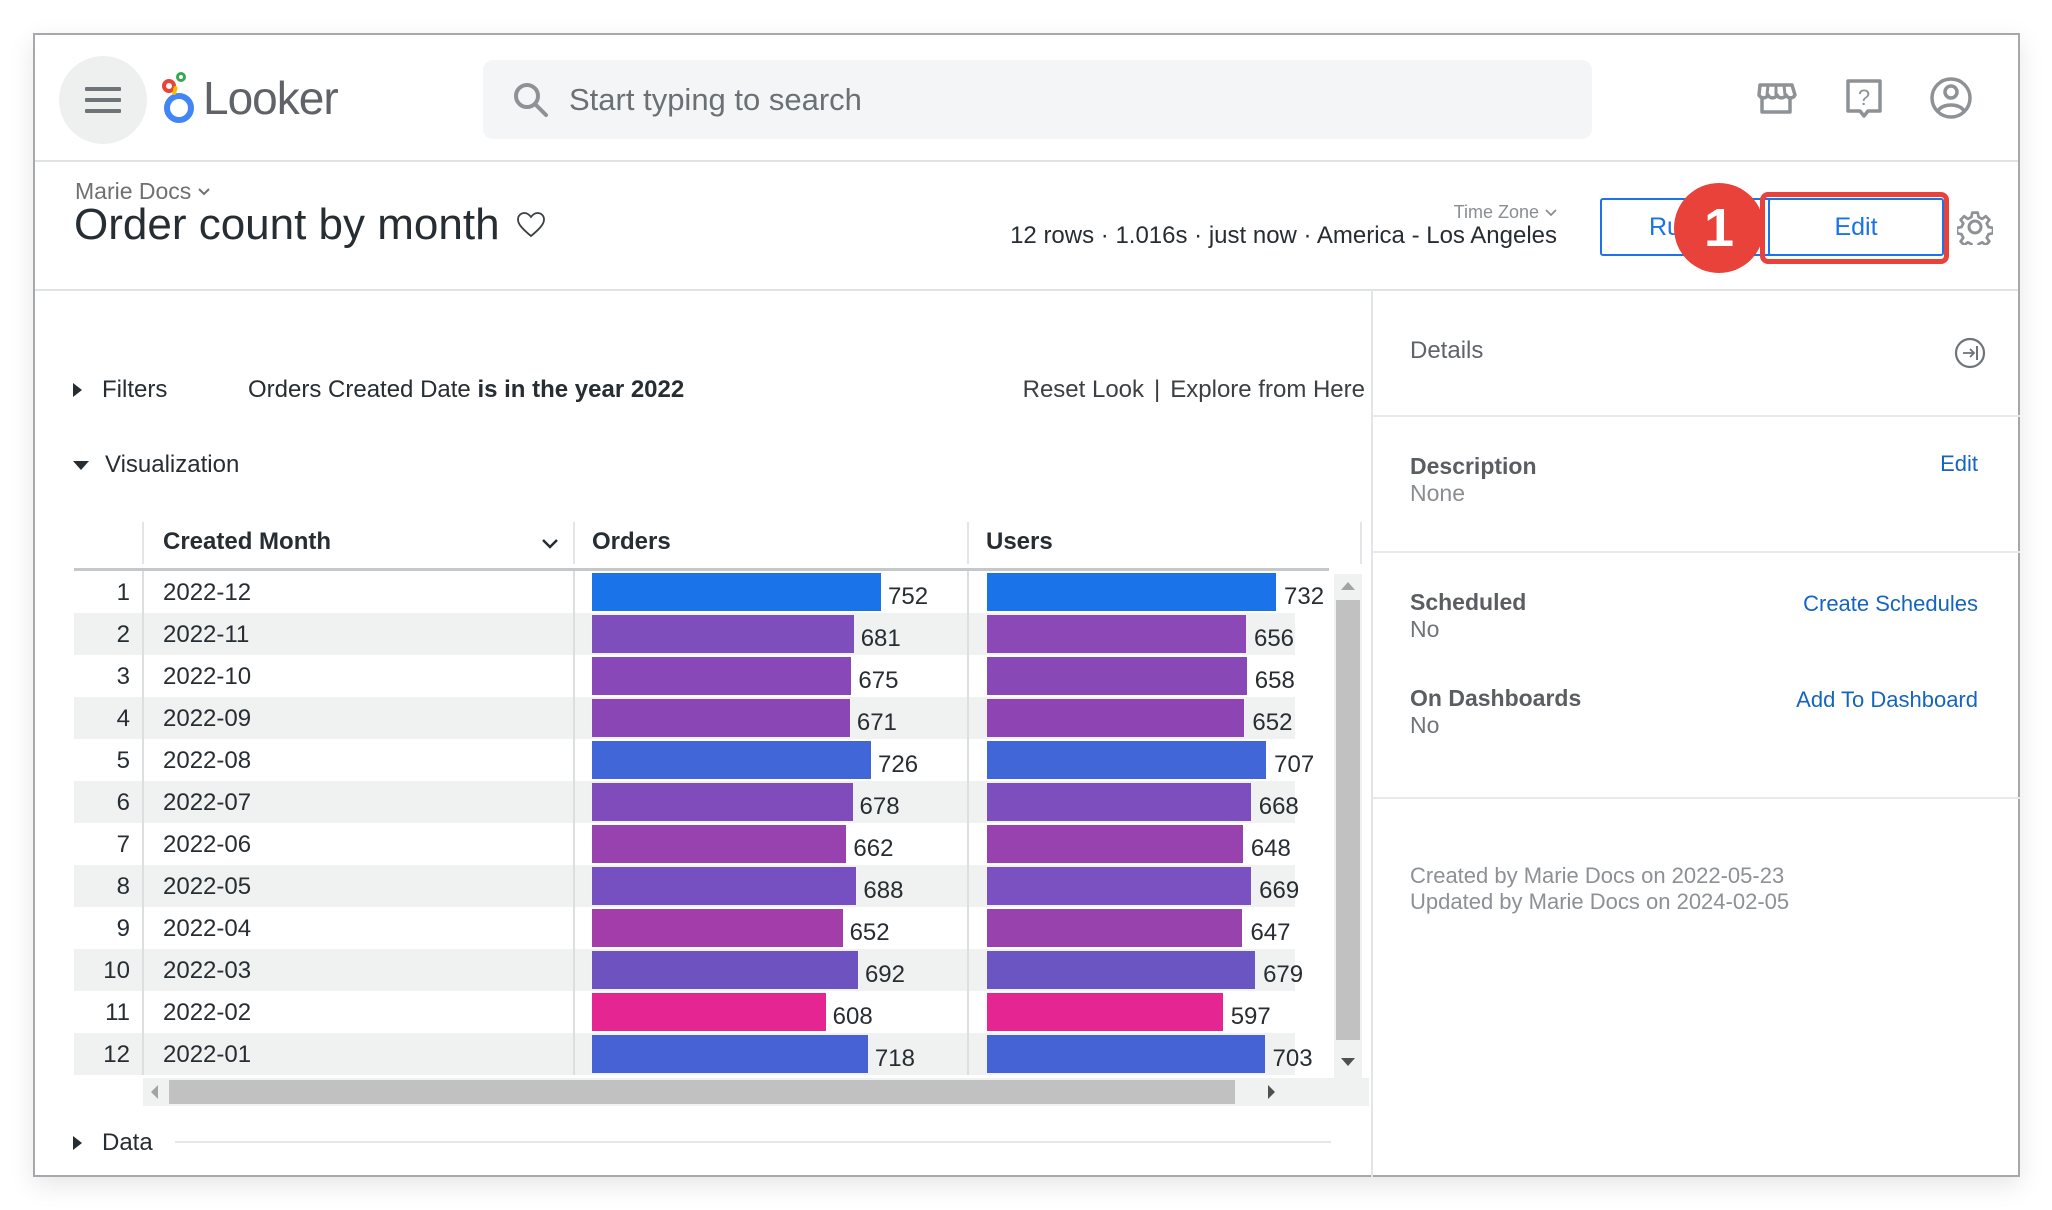 This screenshot has width=2052, height=1210. Describe the element at coordinates (1019, 99) in the screenshot. I see `search-input` at that location.